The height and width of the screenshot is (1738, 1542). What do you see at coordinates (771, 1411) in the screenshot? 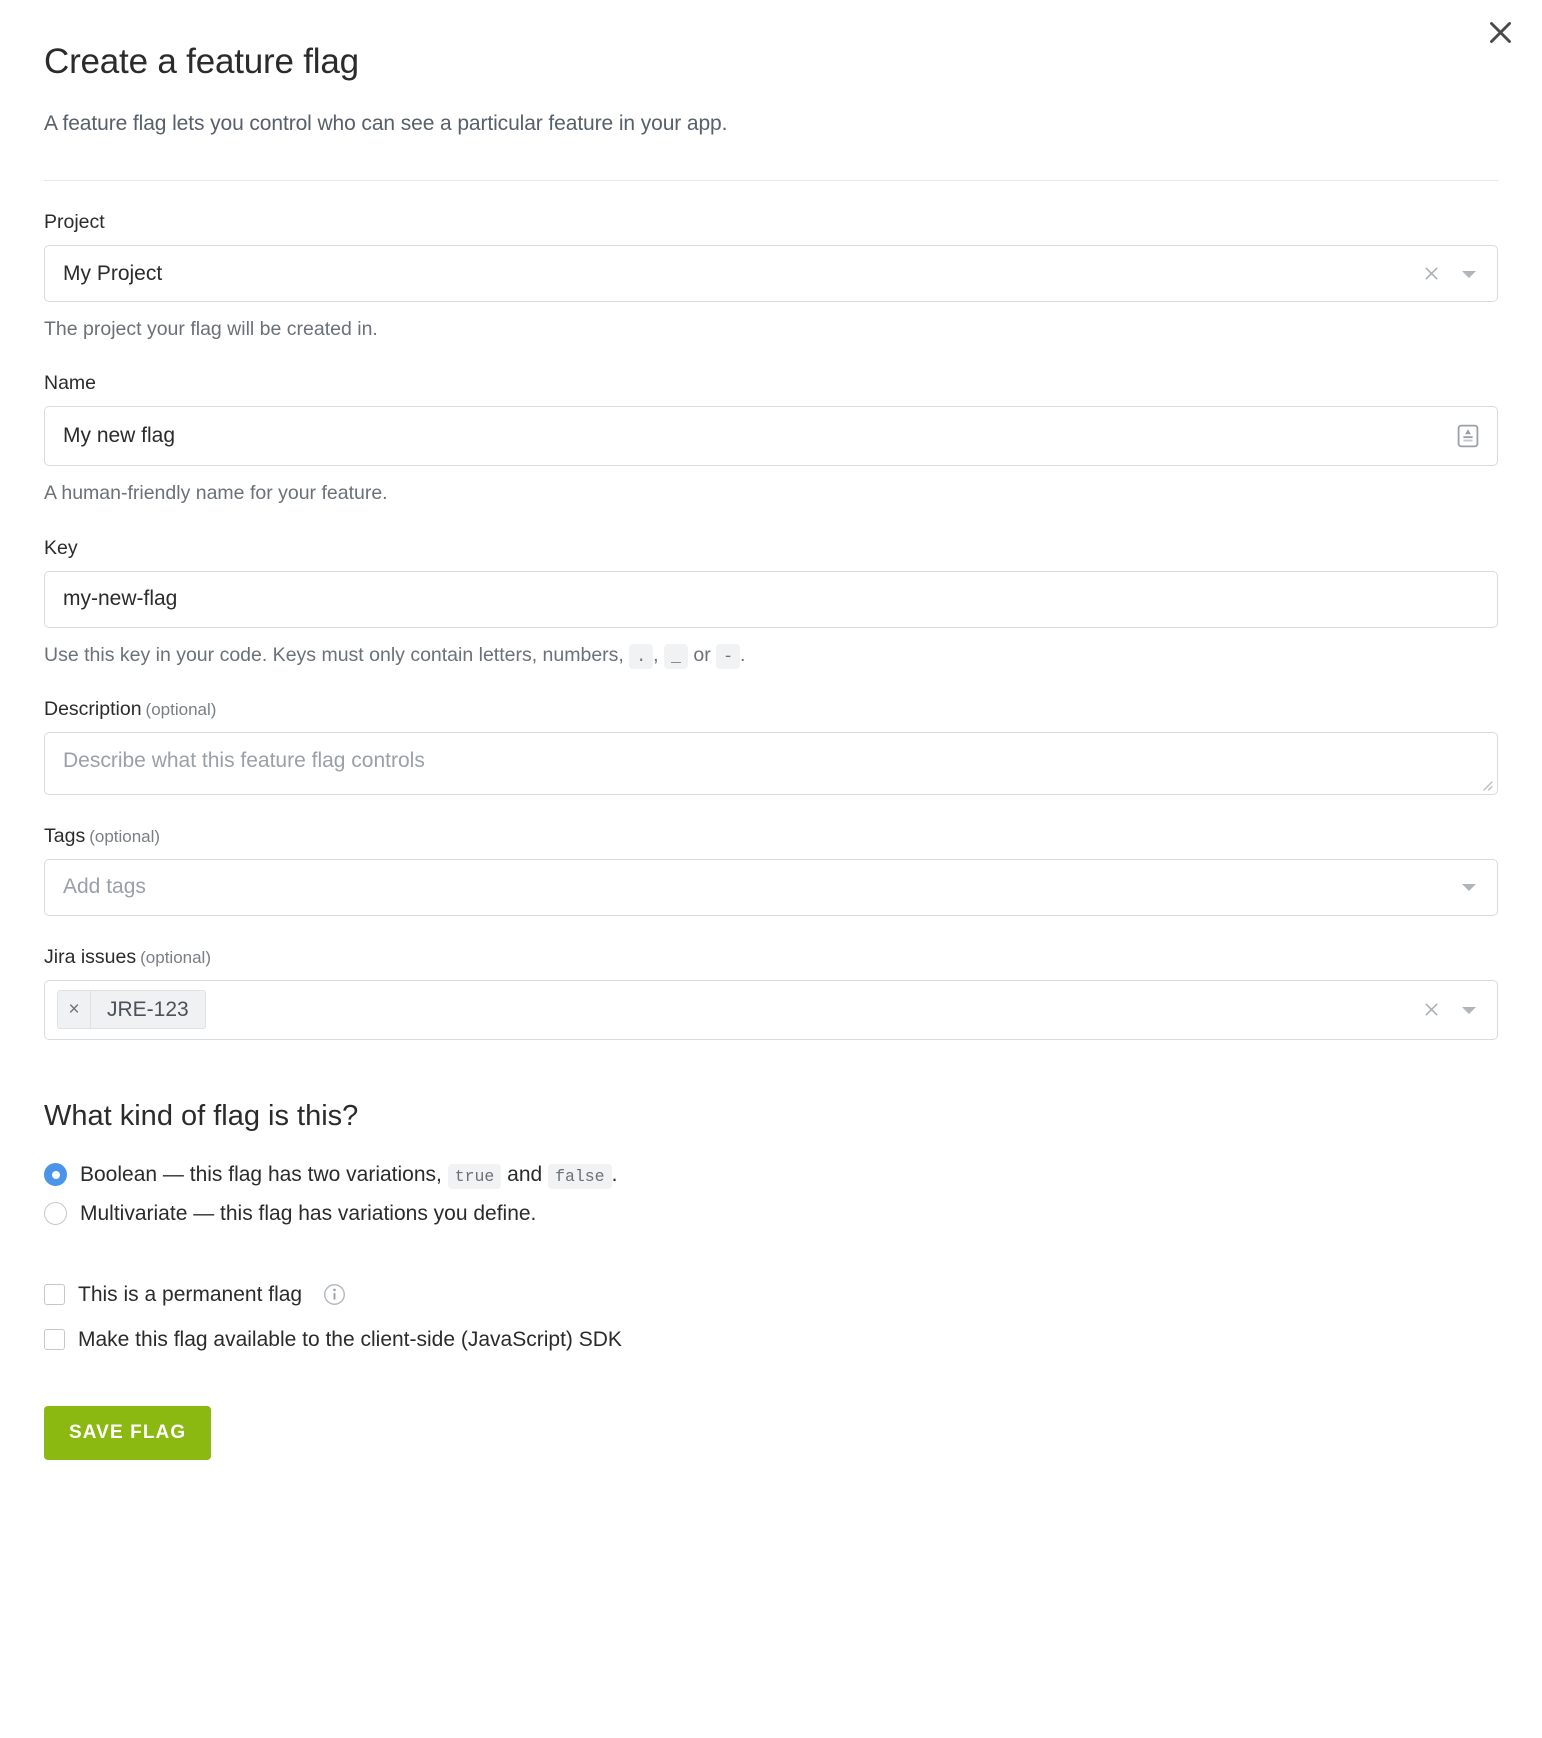
I see `dialog-actions: SAVE FLAG` at bounding box center [771, 1411].